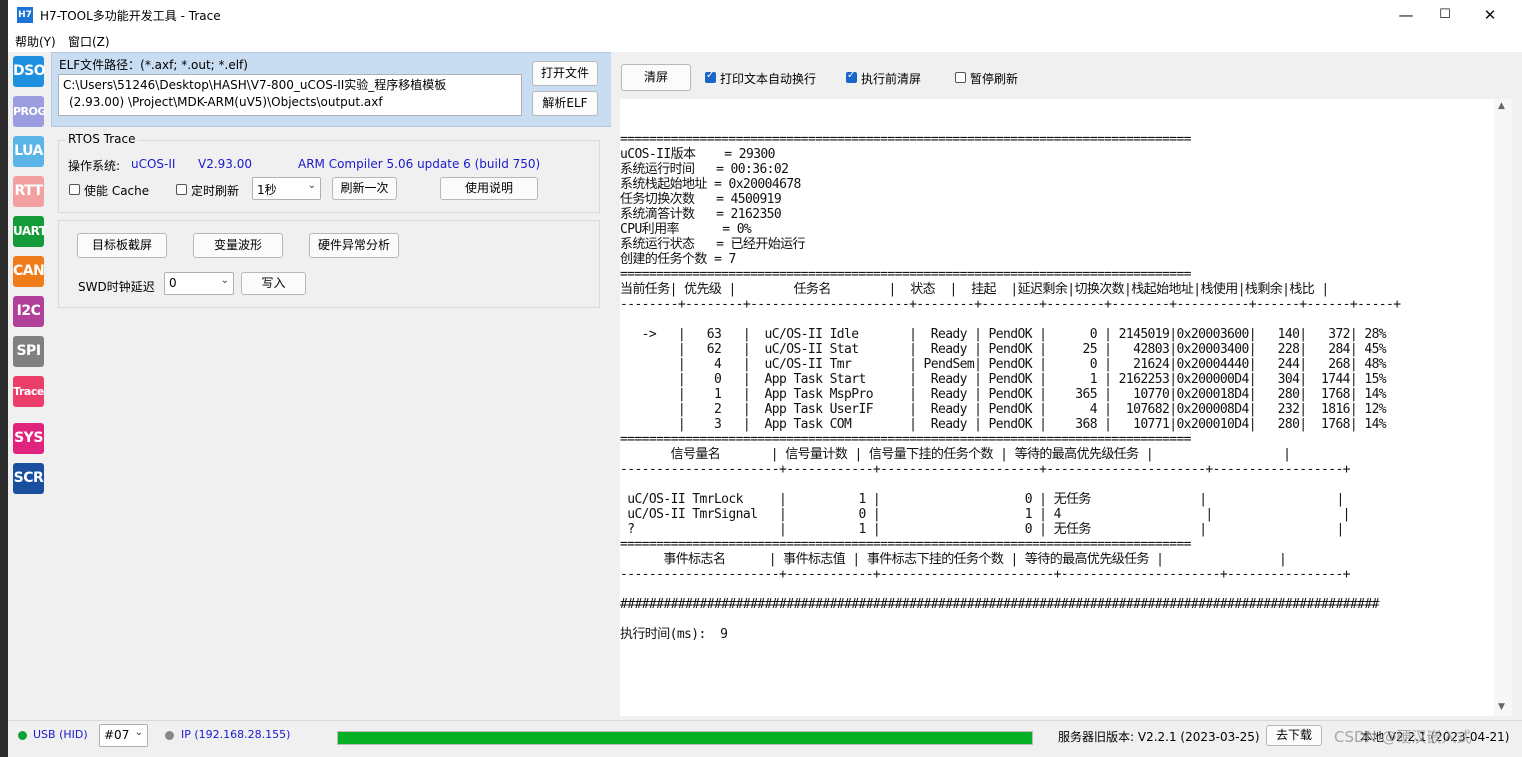 The height and width of the screenshot is (757, 1522). I want to click on os-label: 操作系统:, so click(94, 166).